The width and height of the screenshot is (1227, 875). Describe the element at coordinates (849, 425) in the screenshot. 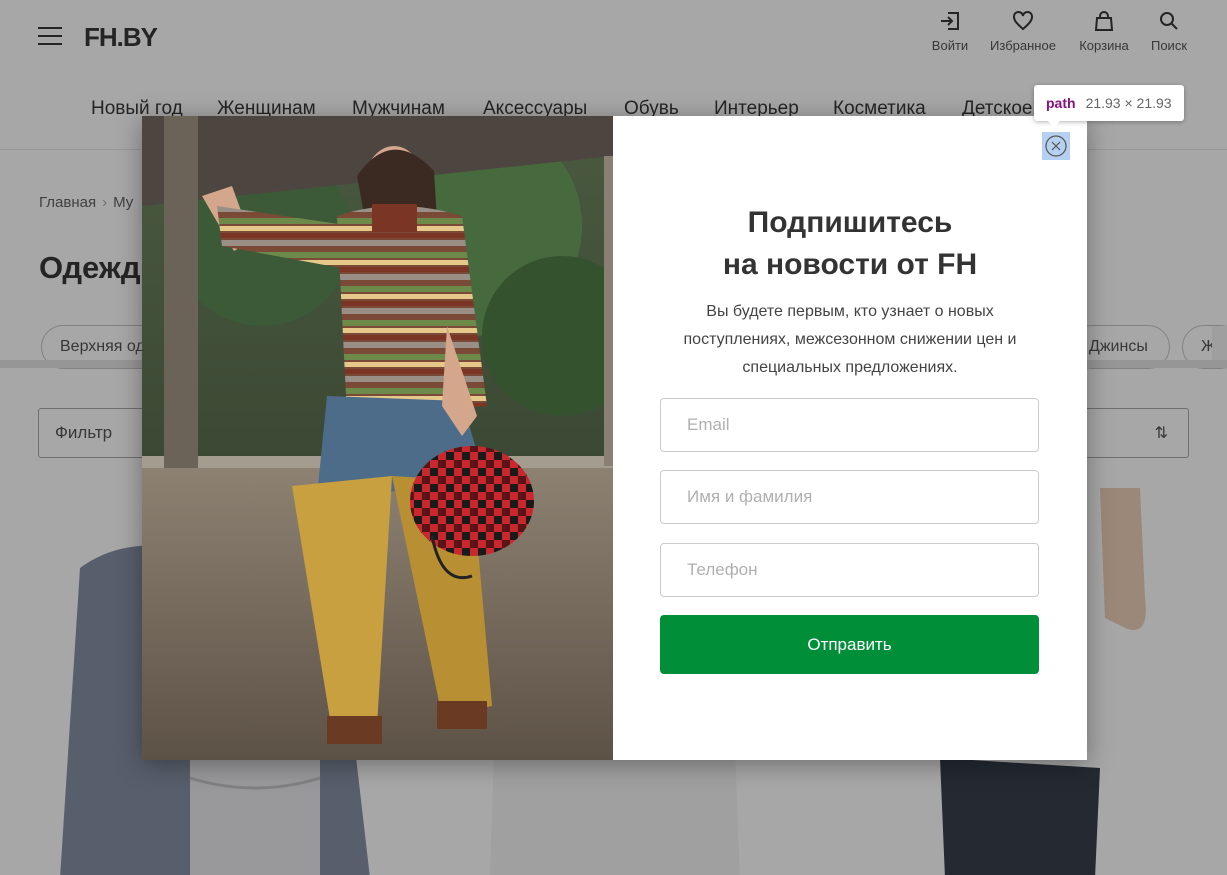

I see `email-field` at that location.